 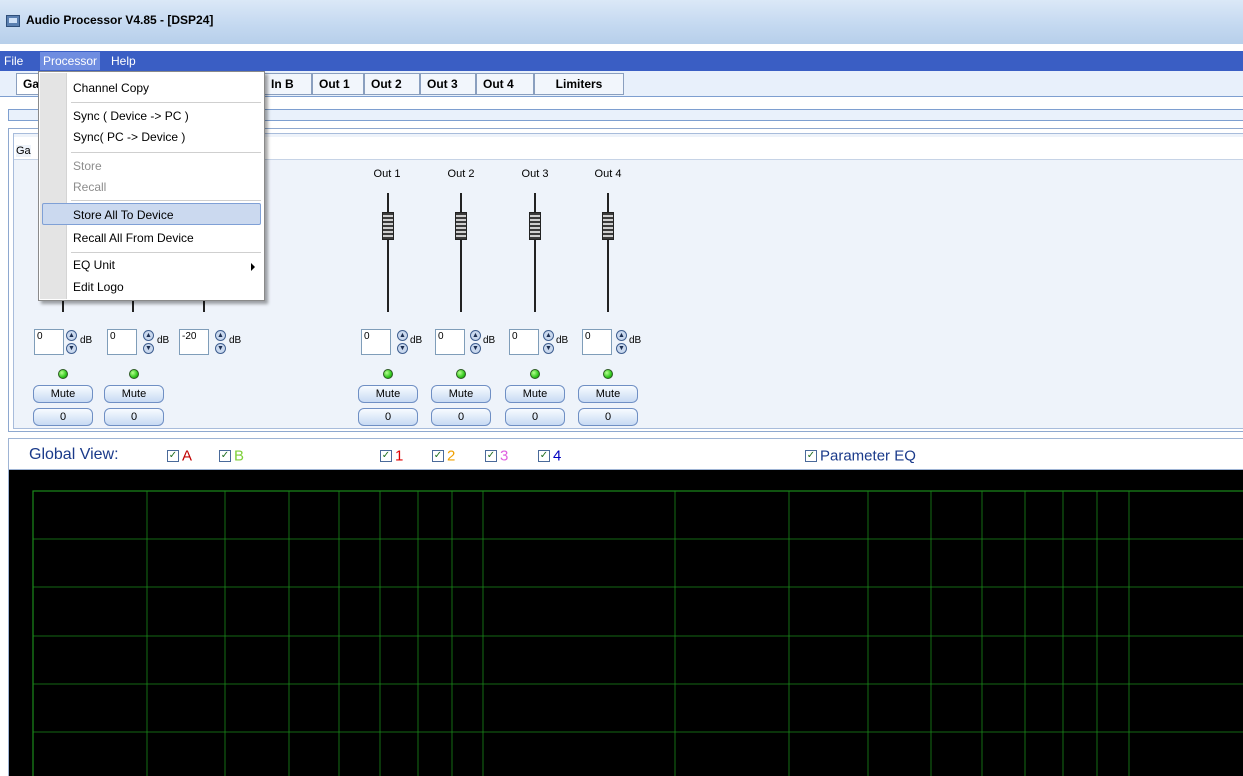 I want to click on fader-label-out-3: Out 3, so click(x=535, y=174).